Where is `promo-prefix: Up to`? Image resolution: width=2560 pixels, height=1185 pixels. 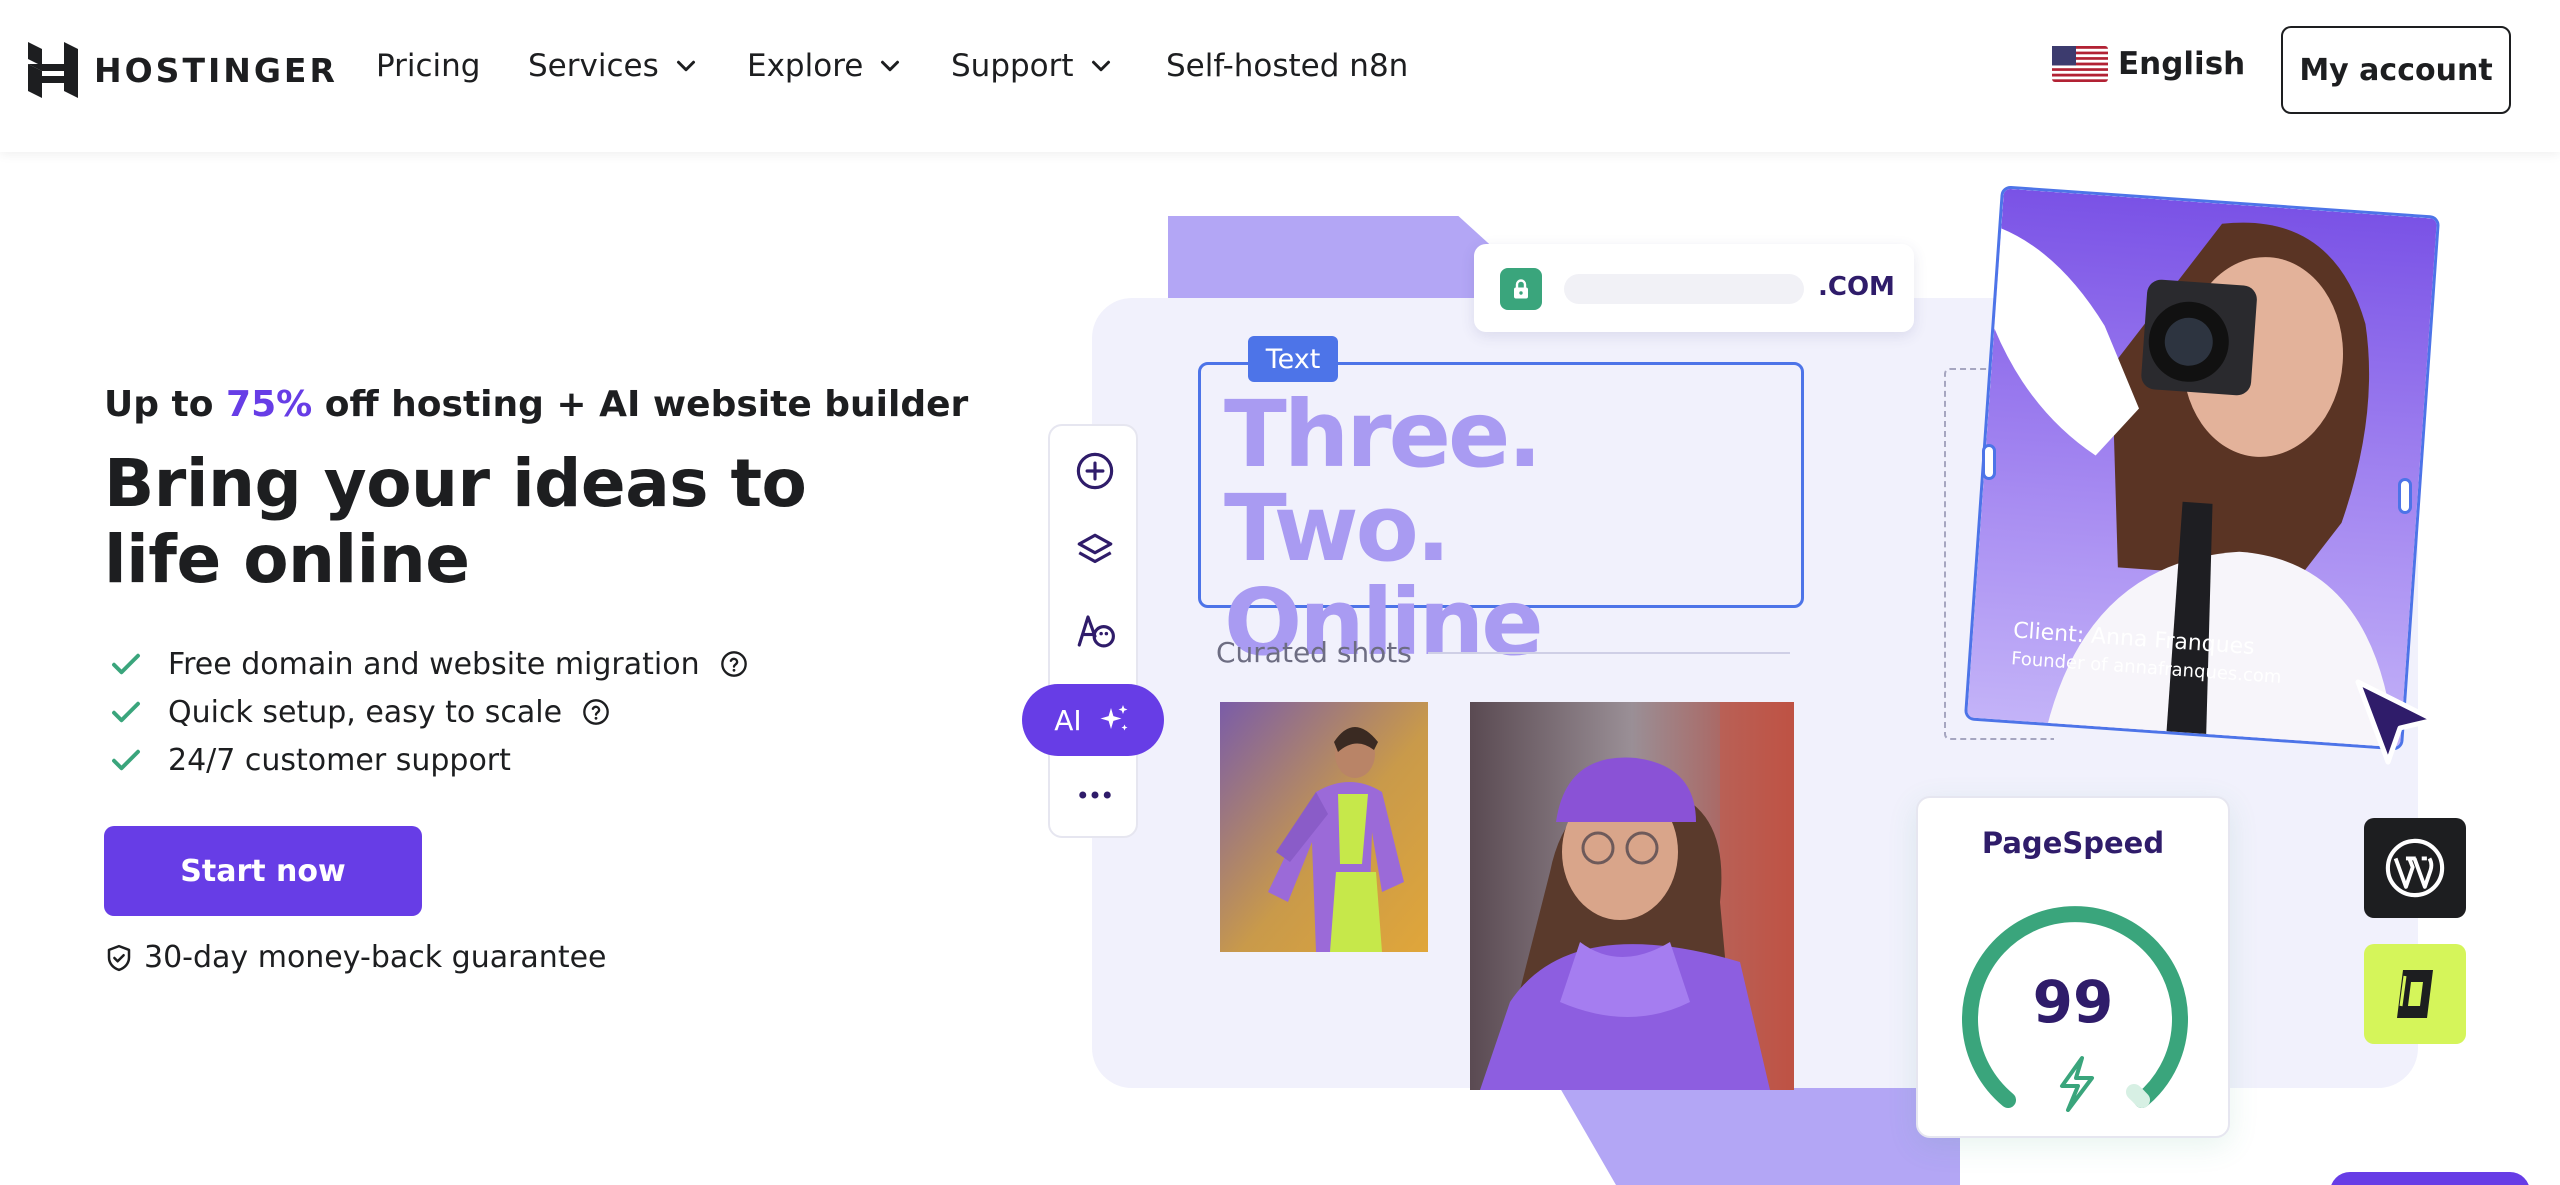
promo-prefix: Up to is located at coordinates (165, 404).